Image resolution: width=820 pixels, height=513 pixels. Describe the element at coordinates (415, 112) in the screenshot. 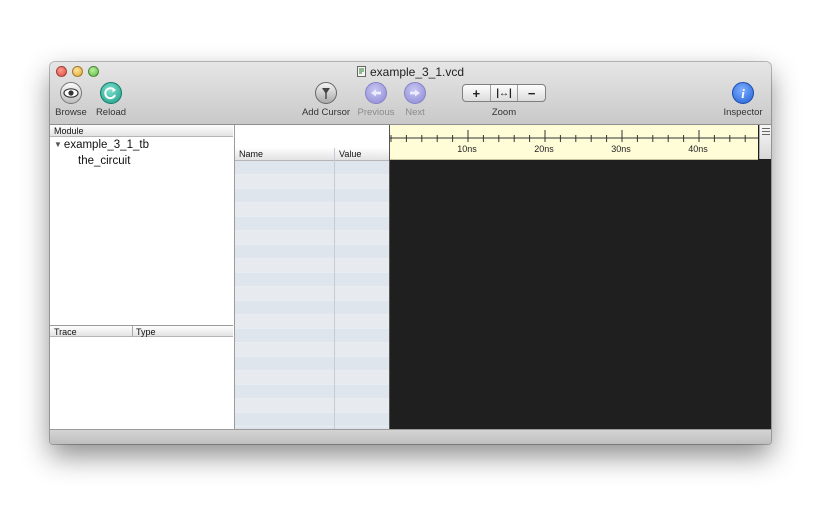

I see `next-label: Next` at that location.